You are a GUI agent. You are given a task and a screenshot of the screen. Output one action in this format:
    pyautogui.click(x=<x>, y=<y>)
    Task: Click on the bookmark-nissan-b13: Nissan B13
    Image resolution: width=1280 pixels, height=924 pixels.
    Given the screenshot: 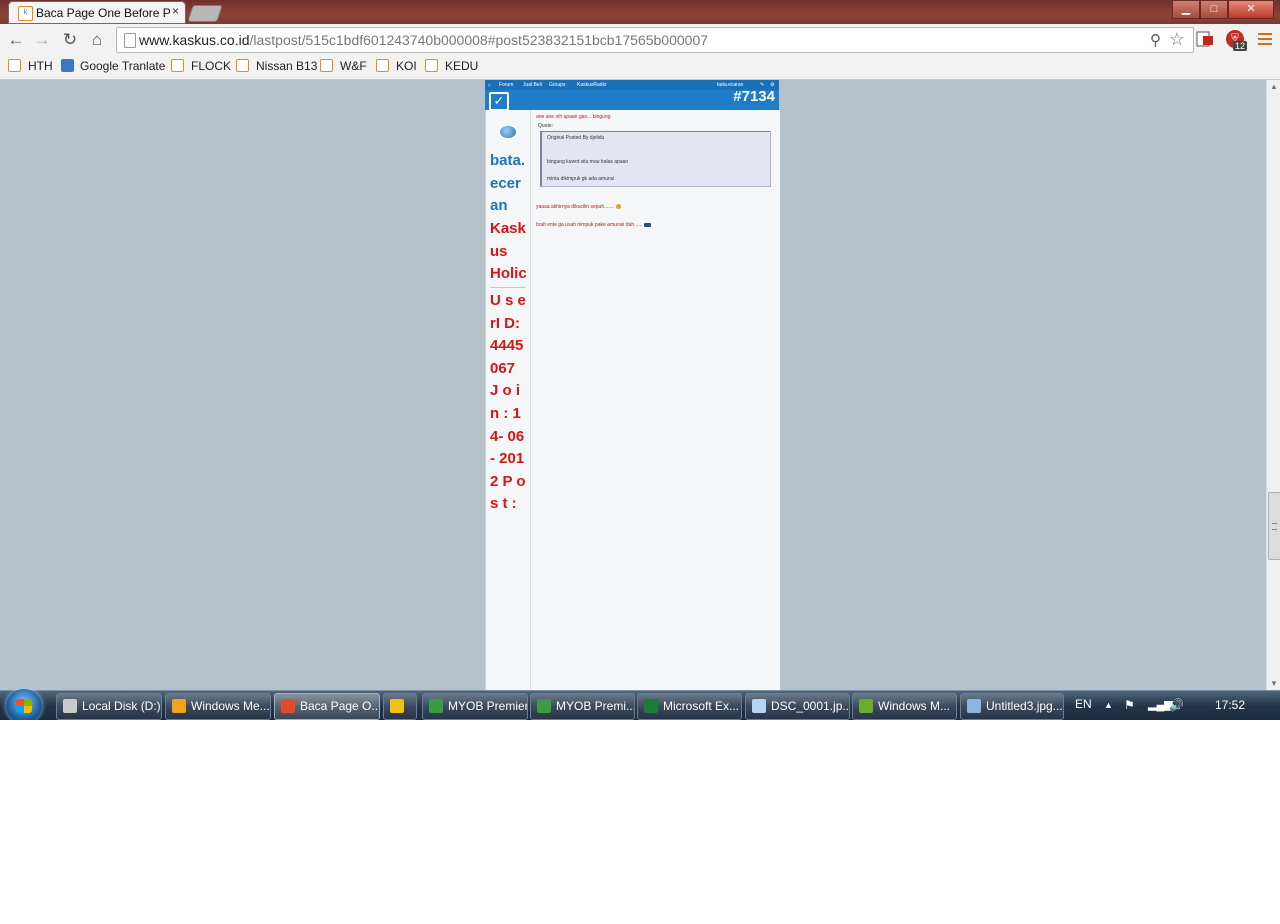 What is the action you would take?
    pyautogui.click(x=276, y=67)
    